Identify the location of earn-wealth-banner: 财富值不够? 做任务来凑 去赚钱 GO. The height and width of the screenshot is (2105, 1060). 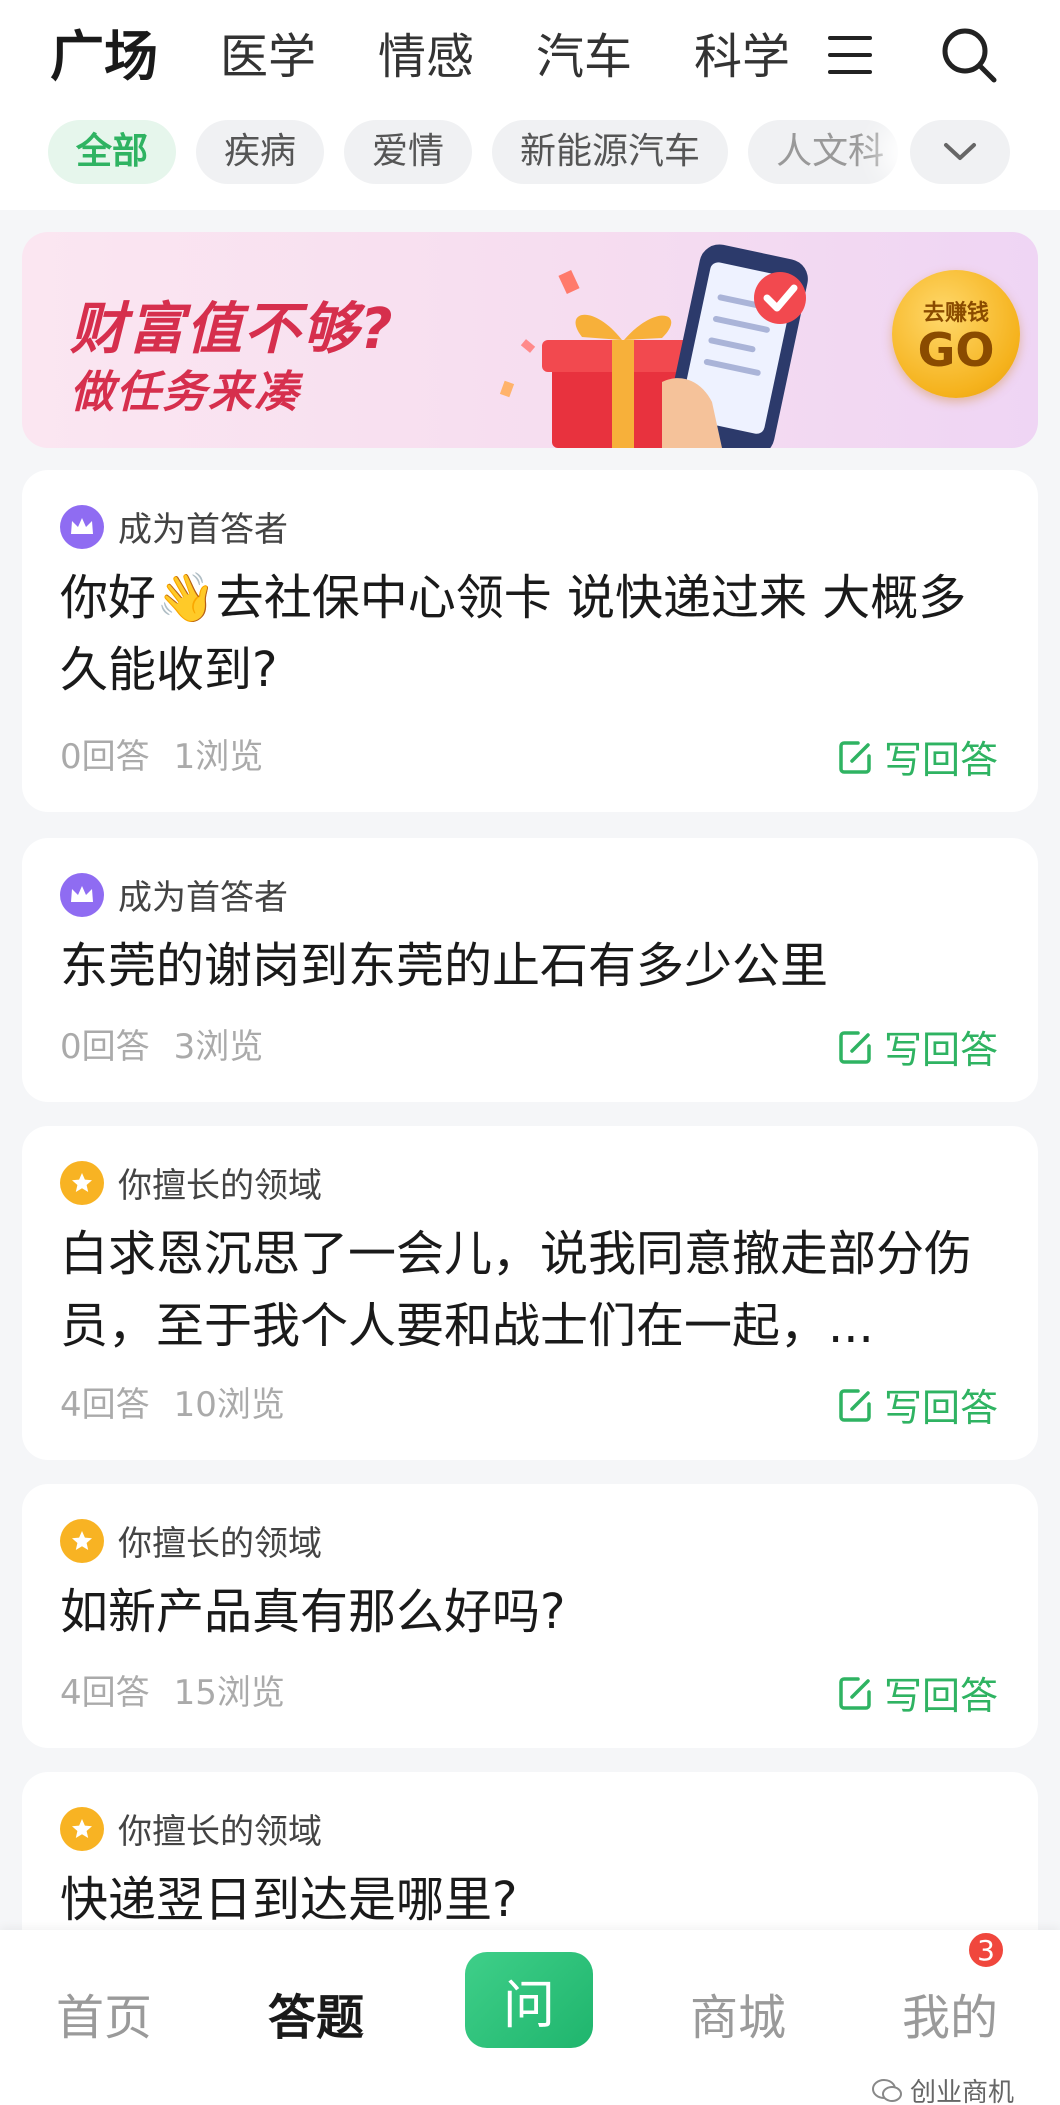
(530, 340).